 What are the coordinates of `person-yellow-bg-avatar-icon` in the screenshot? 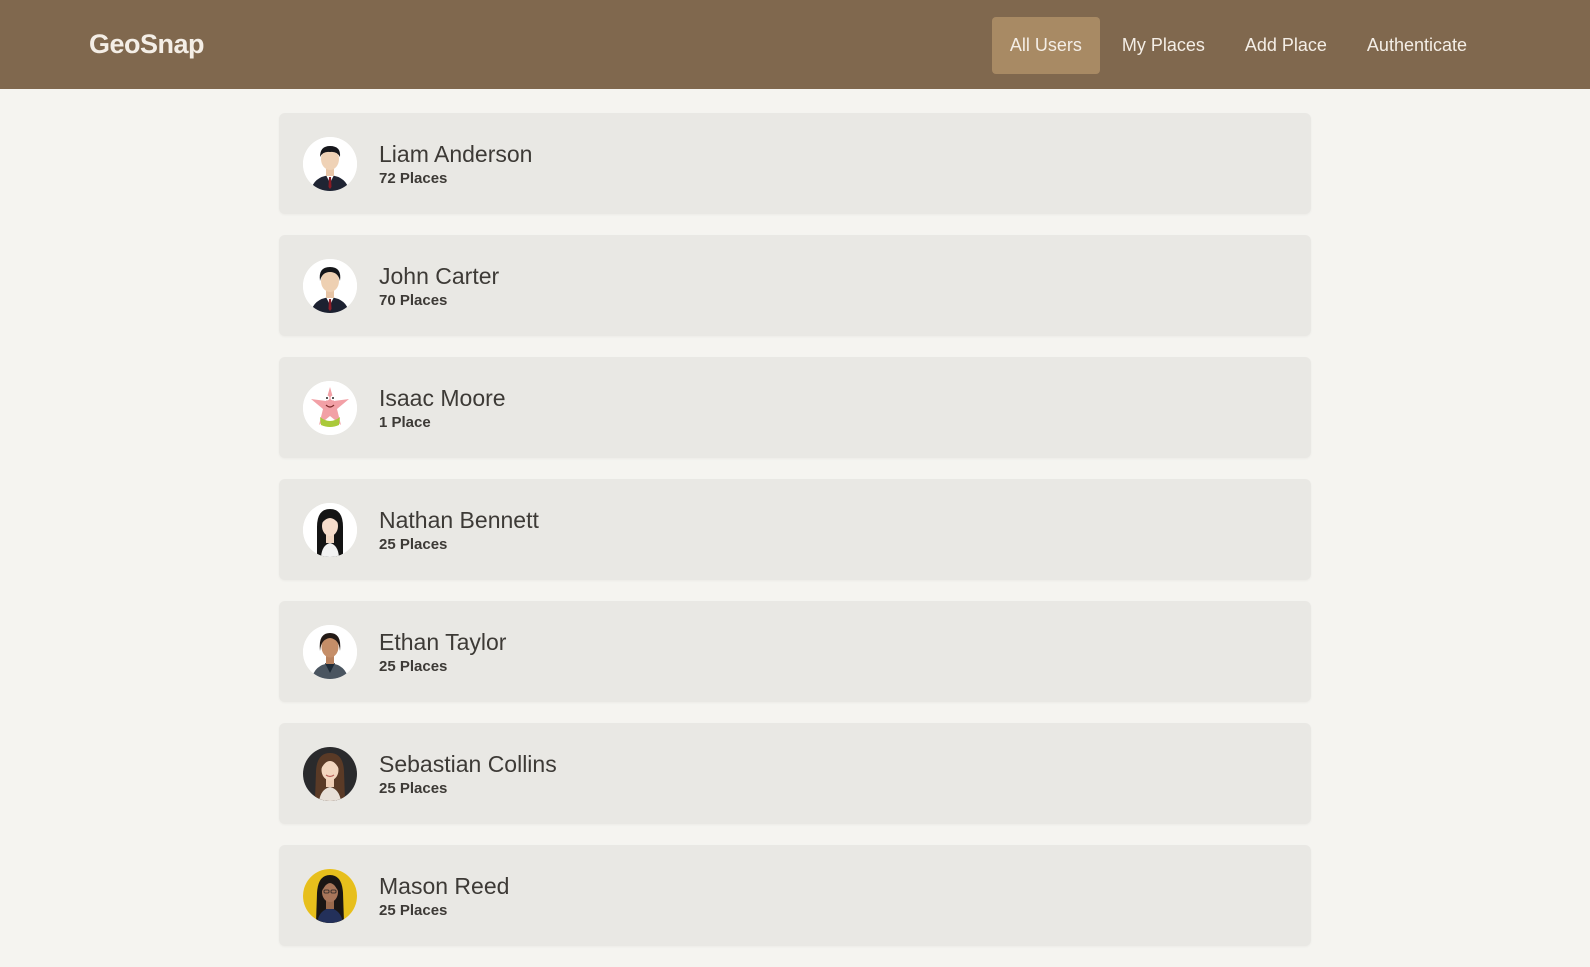 It's located at (330, 895).